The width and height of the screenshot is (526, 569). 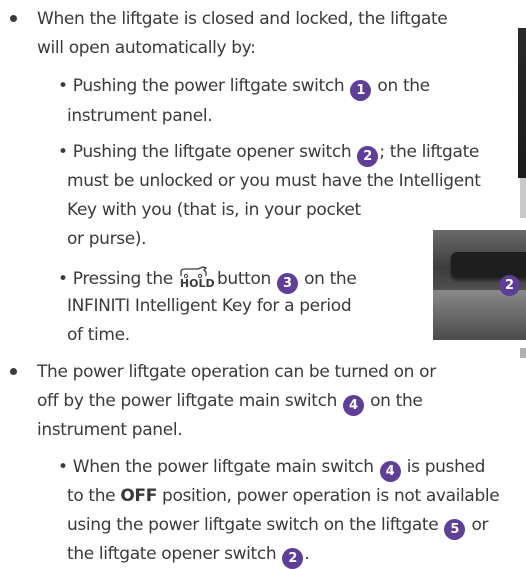 What do you see at coordinates (98, 334) in the screenshot?
I see `sub-item-line: of time.` at bounding box center [98, 334].